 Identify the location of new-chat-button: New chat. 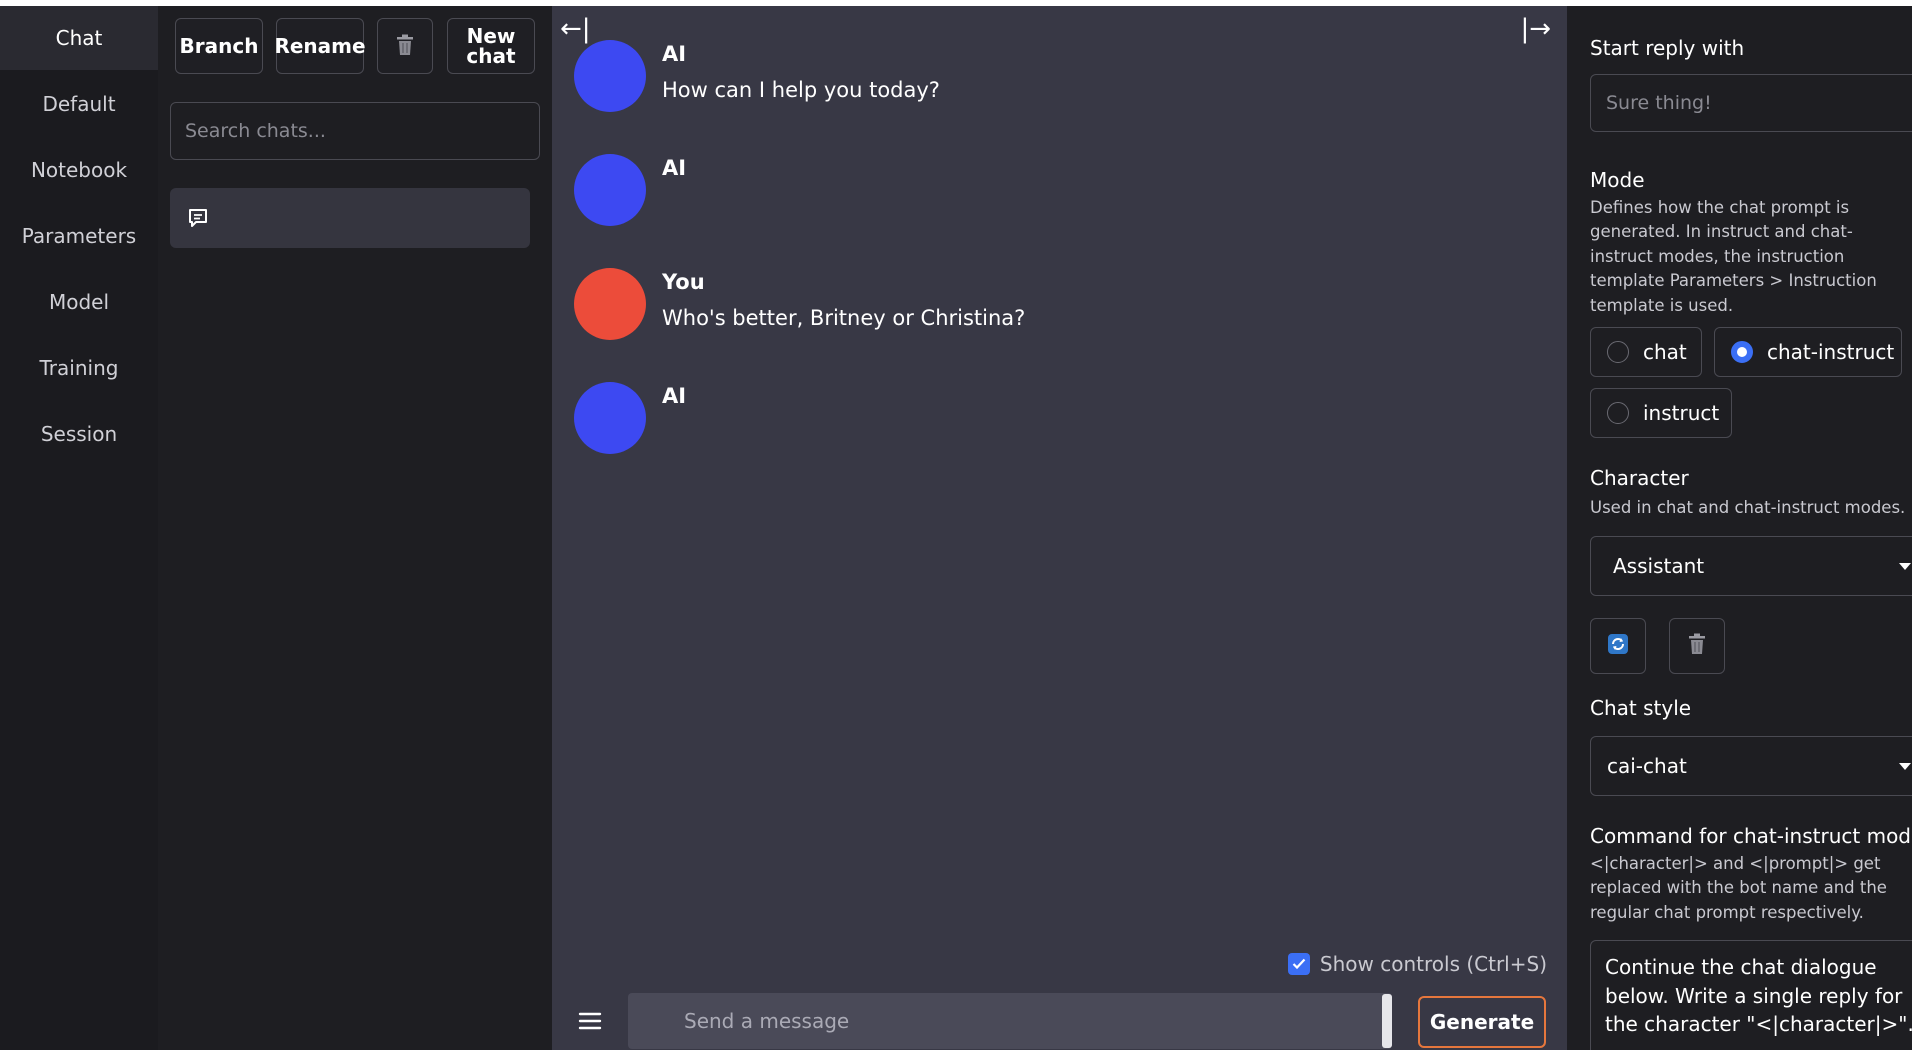
(491, 46).